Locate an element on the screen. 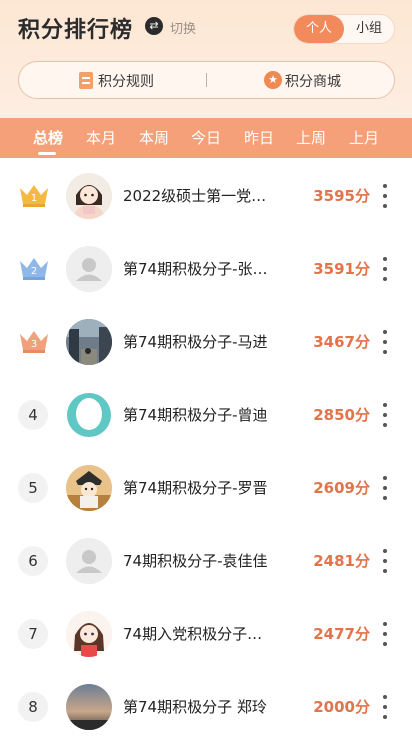 The height and width of the screenshot is (747, 412). ranking-row: 7 74期入党积极分子… 2477分 is located at coordinates (206, 633).